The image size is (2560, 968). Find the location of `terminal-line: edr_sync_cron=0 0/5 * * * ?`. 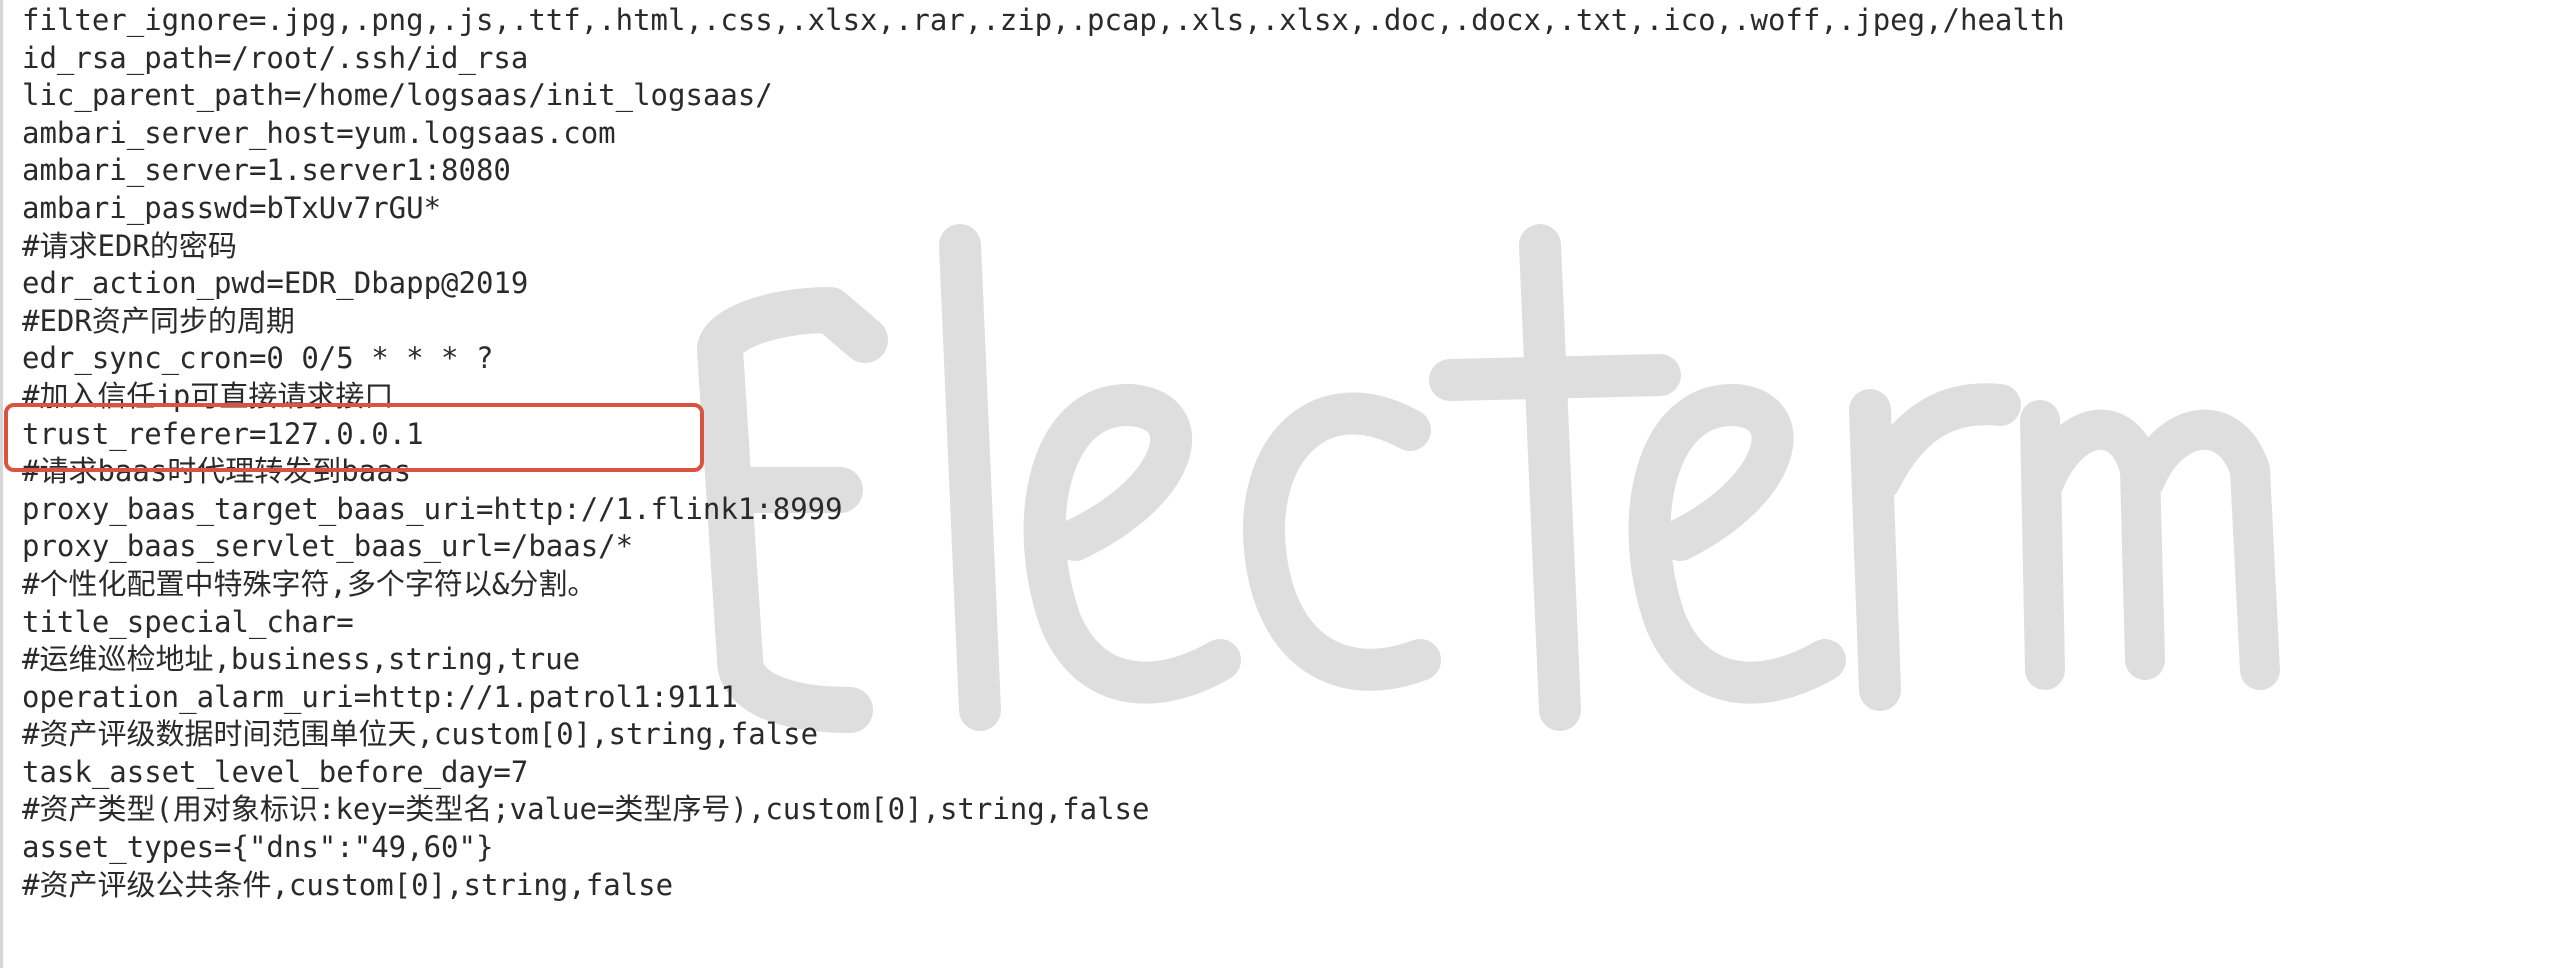

terminal-line: edr_sync_cron=0 0/5 * * * ? is located at coordinates (258, 358).